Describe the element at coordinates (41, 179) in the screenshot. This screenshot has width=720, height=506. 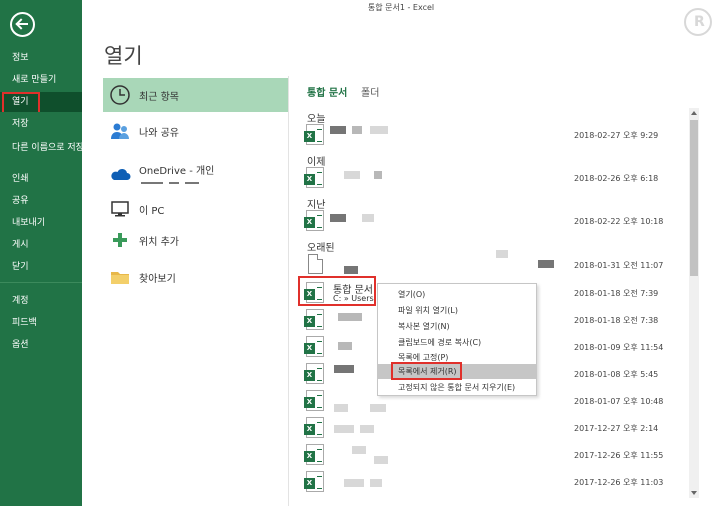
I see `nav-print: 인쇄` at that location.